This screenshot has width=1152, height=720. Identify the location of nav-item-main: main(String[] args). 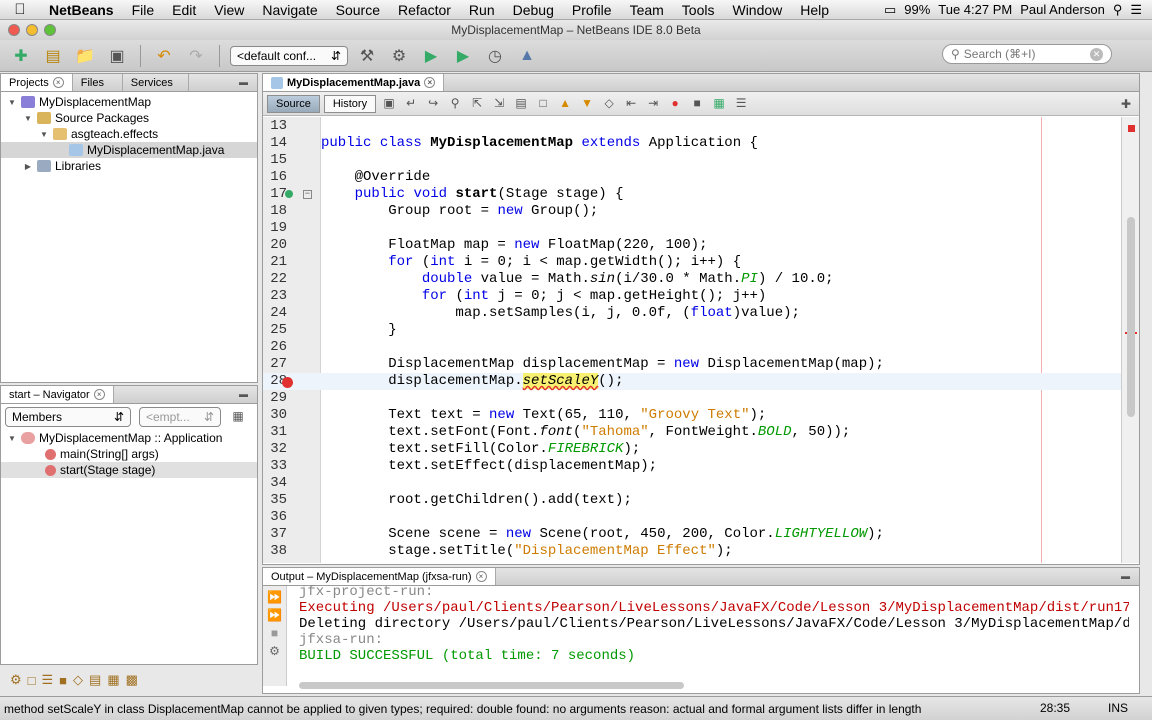
(129, 454).